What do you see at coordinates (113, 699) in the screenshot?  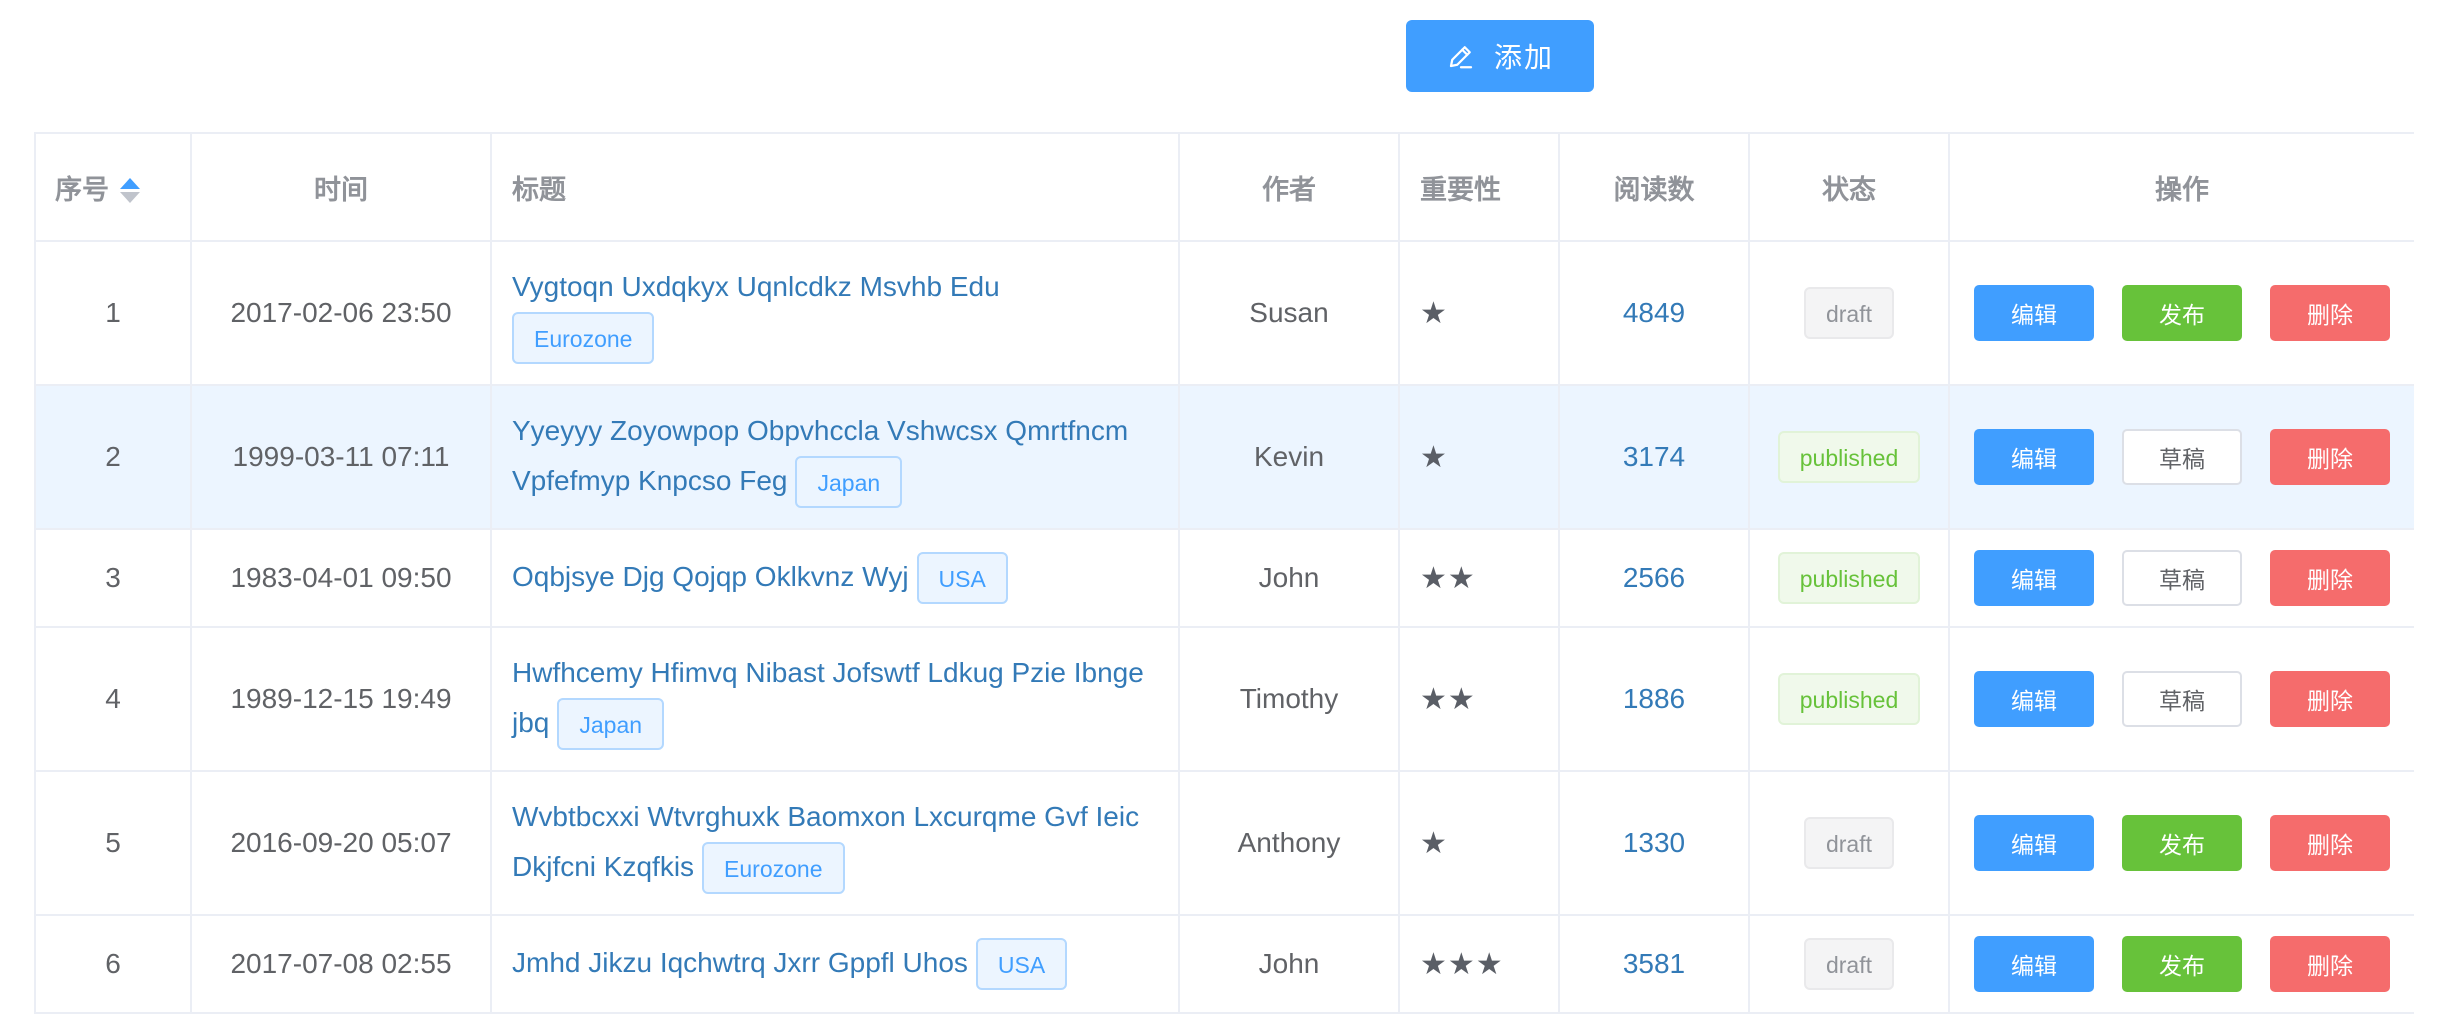 I see `row-id: 4` at bounding box center [113, 699].